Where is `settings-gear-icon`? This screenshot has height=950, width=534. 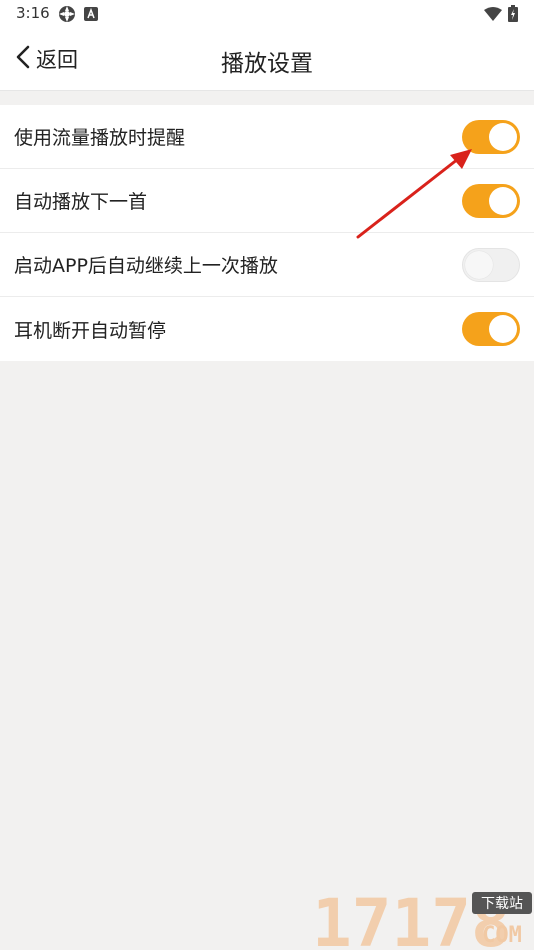
settings-gear-icon is located at coordinates (67, 16).